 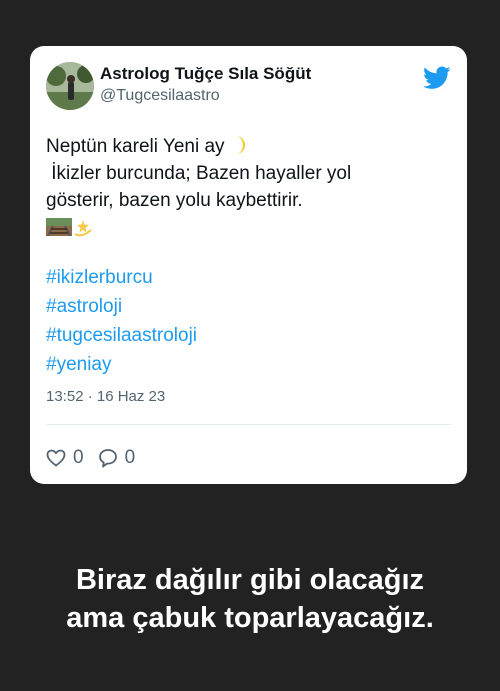 What do you see at coordinates (59, 227) in the screenshot?
I see `railway-track-emoji` at bounding box center [59, 227].